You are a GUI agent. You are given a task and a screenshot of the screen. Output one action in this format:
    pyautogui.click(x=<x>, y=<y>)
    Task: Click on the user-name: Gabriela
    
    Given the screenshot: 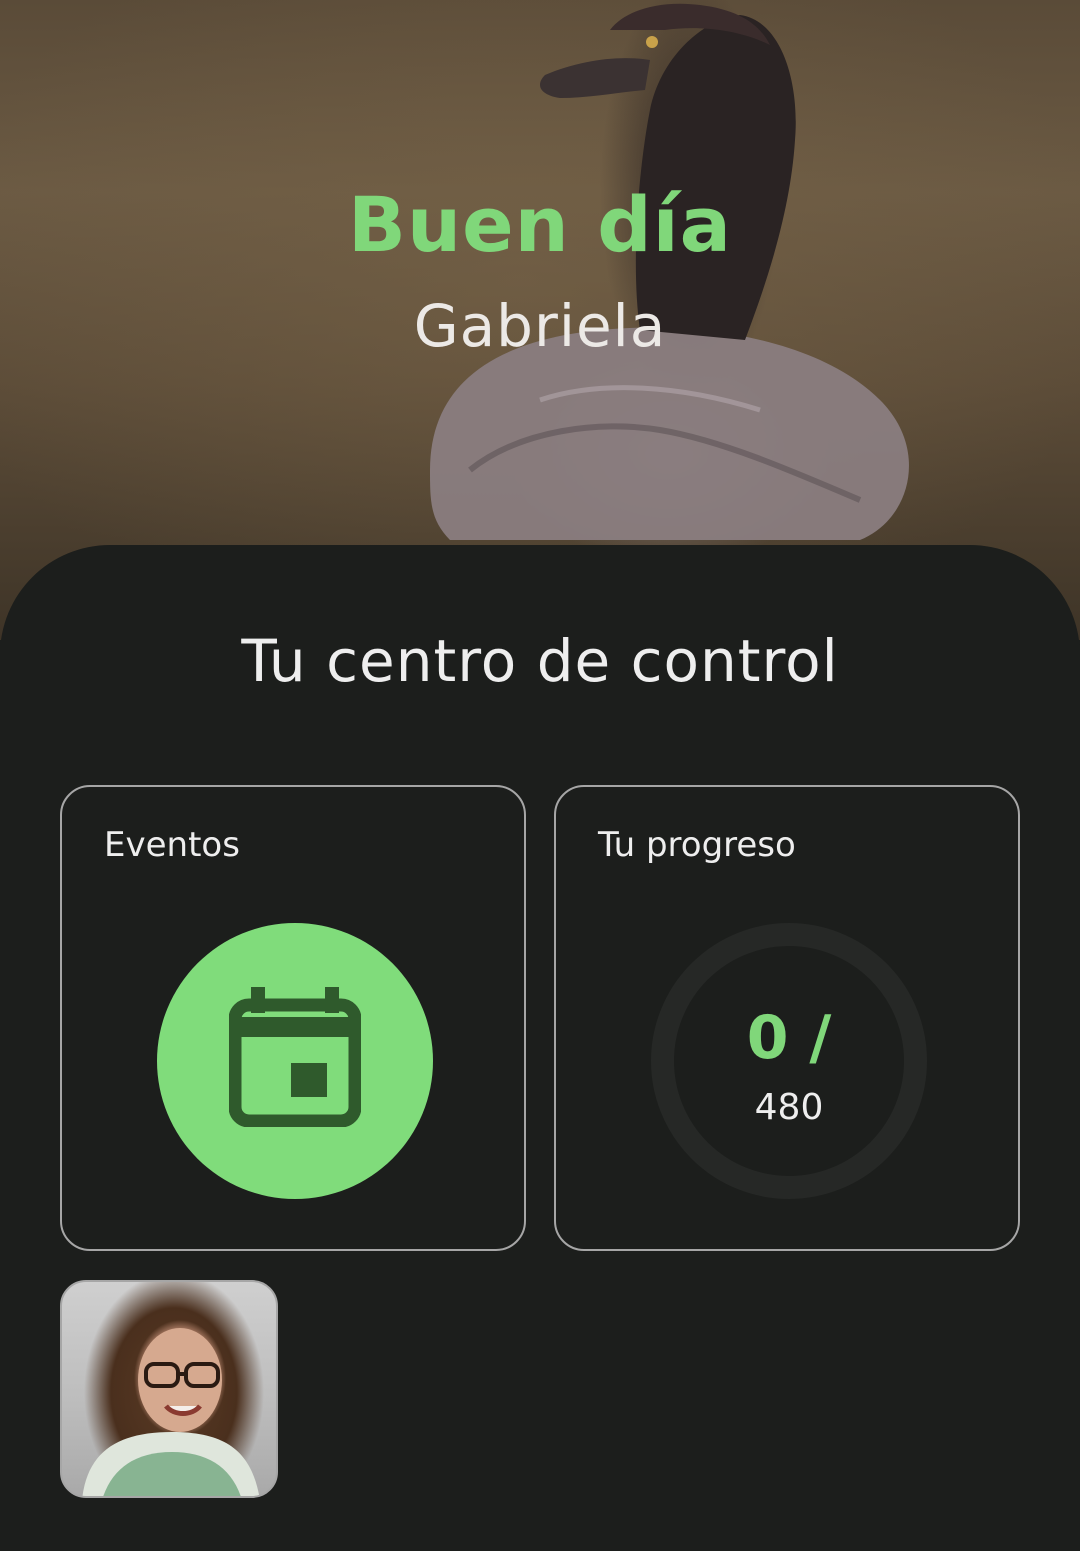 What is the action you would take?
    pyautogui.click(x=540, y=326)
    